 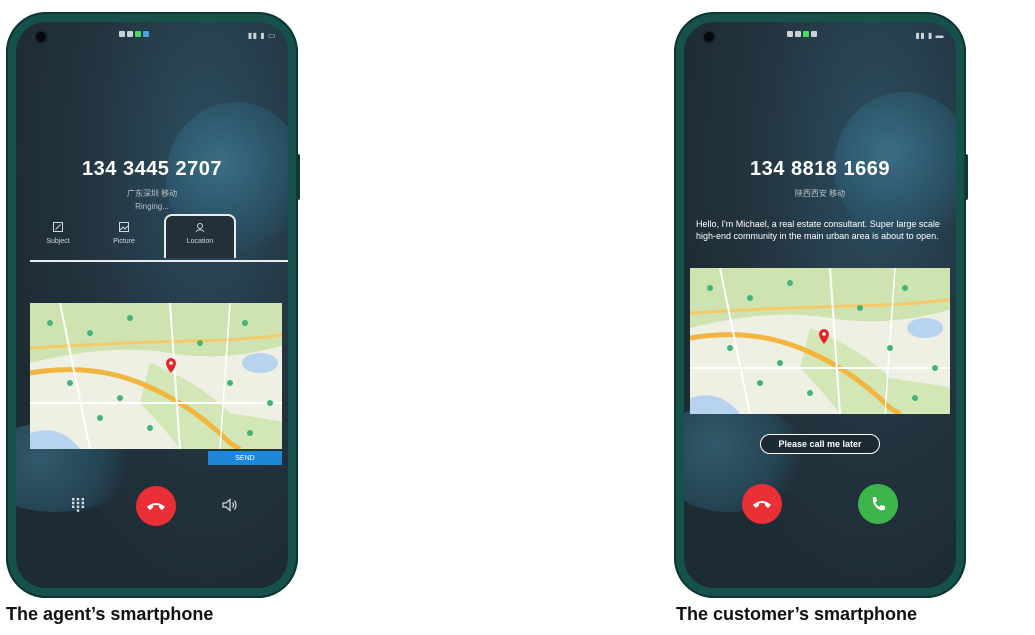 What do you see at coordinates (820, 36) in the screenshot?
I see `status-bar: ▮▮ ▮ ▬` at bounding box center [820, 36].